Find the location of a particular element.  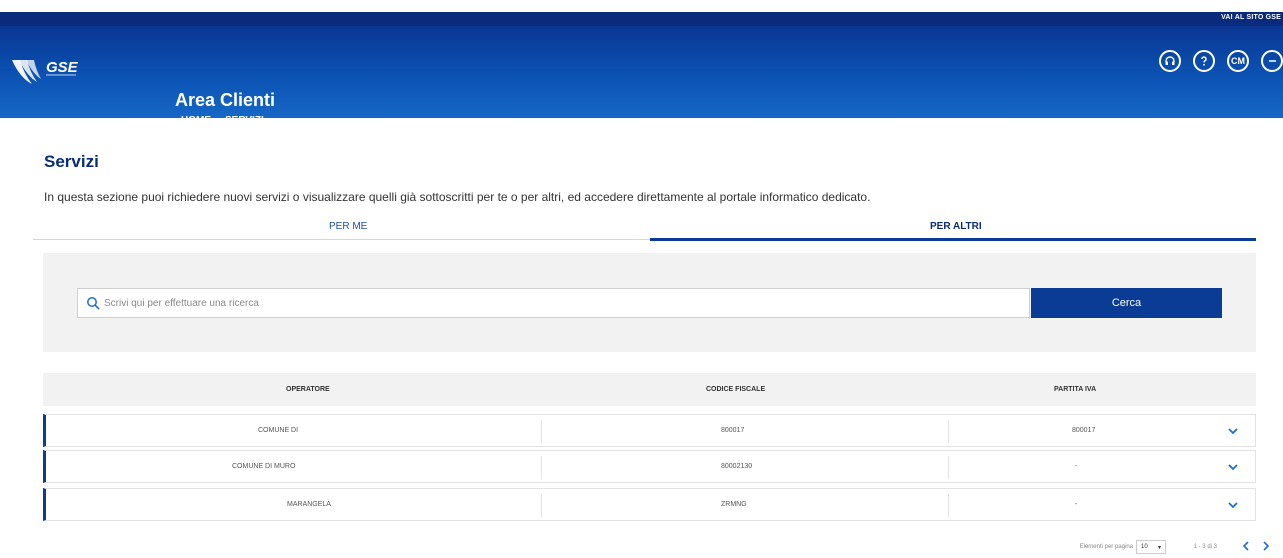

table-row: COMUNE DI 800017 800017 is located at coordinates (649, 430).